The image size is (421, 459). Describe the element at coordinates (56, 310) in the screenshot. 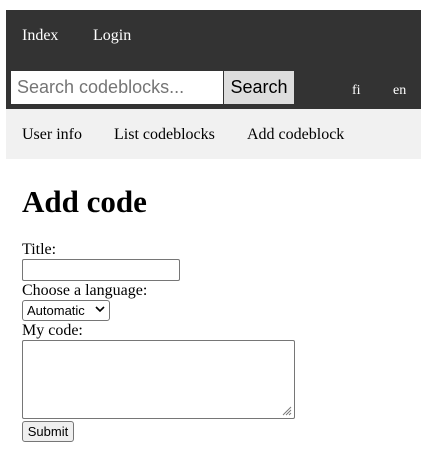

I see `language-select-value: Automatic` at that location.